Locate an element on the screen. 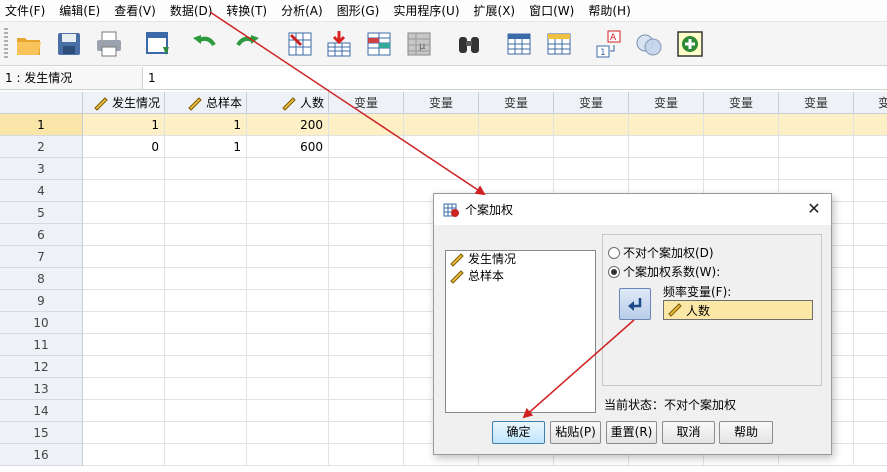  menu-extensions: 扩展(X) is located at coordinates (497, 11).